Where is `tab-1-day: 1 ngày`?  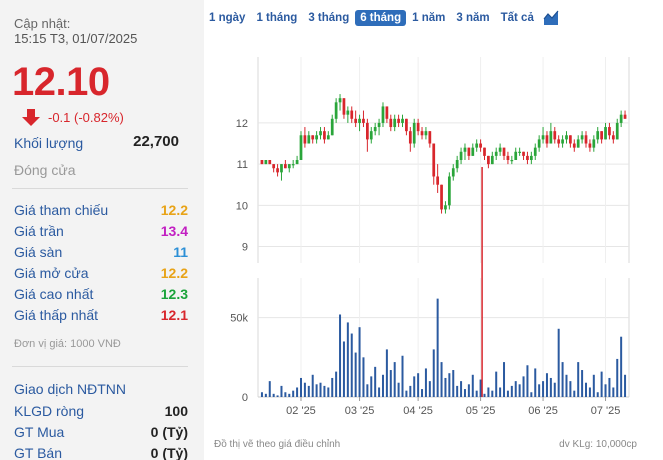 tab-1-day: 1 ngày is located at coordinates (227, 18).